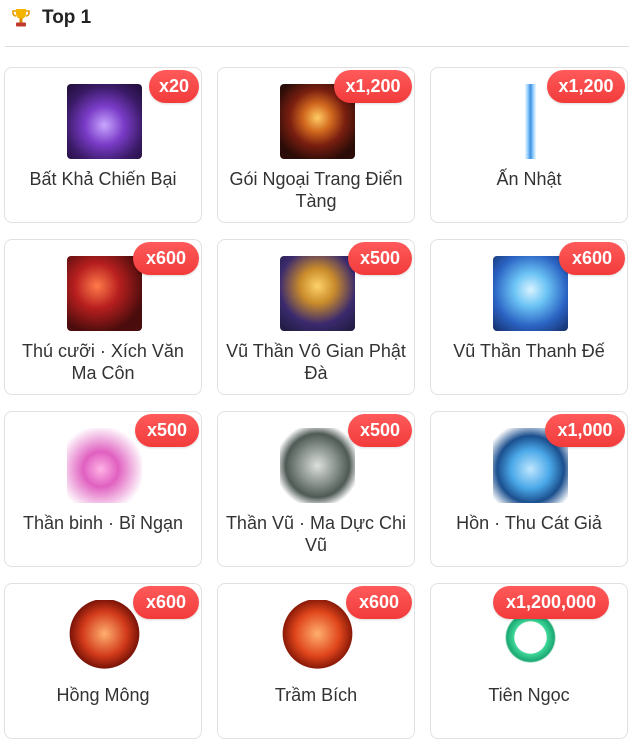 Image resolution: width=632 pixels, height=751 pixels. Describe the element at coordinates (103, 695) in the screenshot. I see `reward-item-name: Hồng Mông` at that location.